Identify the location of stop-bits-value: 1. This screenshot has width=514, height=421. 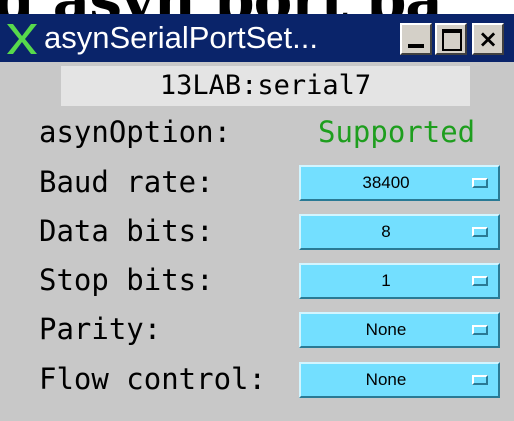
(386, 280).